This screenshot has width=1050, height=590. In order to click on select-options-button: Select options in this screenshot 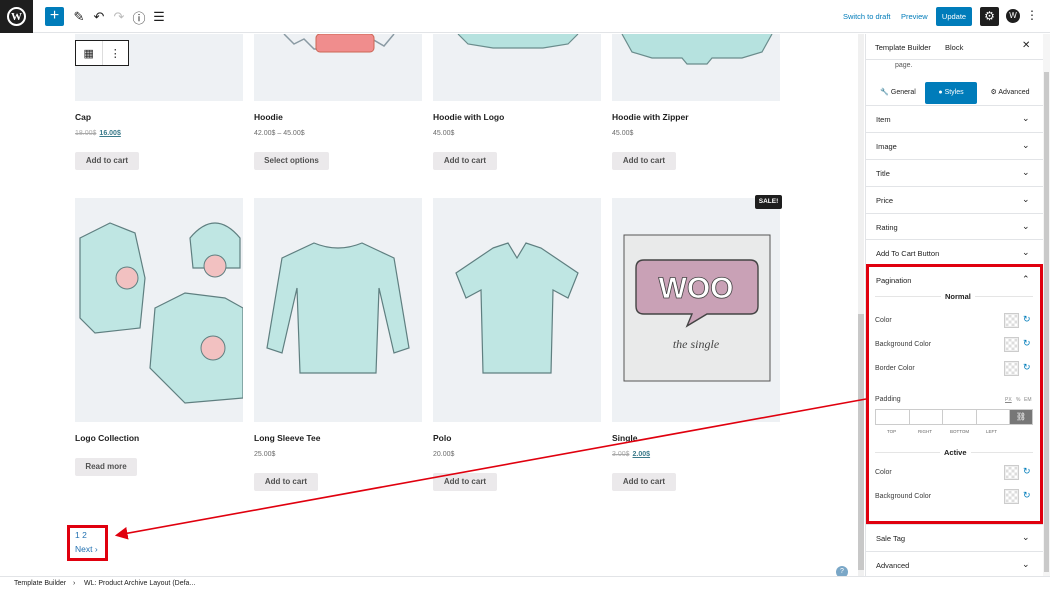, I will do `click(291, 161)`.